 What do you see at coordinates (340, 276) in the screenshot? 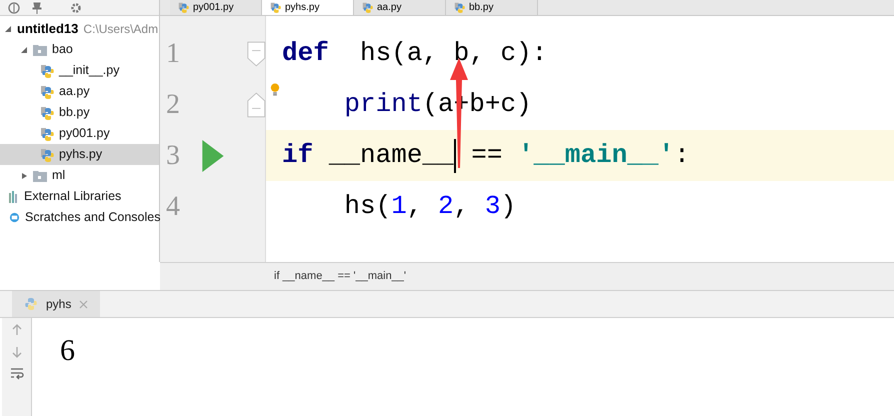
I see `breadcrumb: if __name__ == '__main__'` at bounding box center [340, 276].